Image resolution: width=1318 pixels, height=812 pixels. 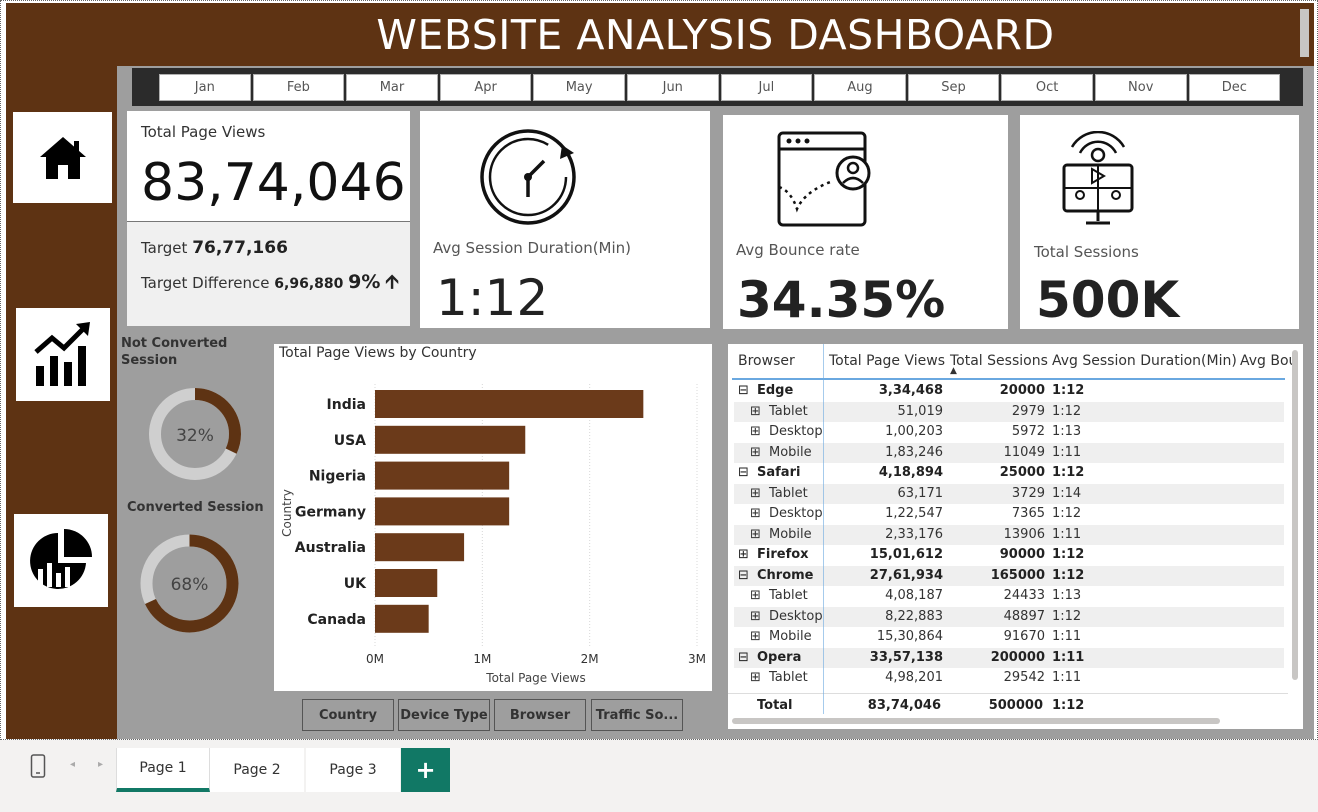 I want to click on month-oct: Oct, so click(x=1047, y=87).